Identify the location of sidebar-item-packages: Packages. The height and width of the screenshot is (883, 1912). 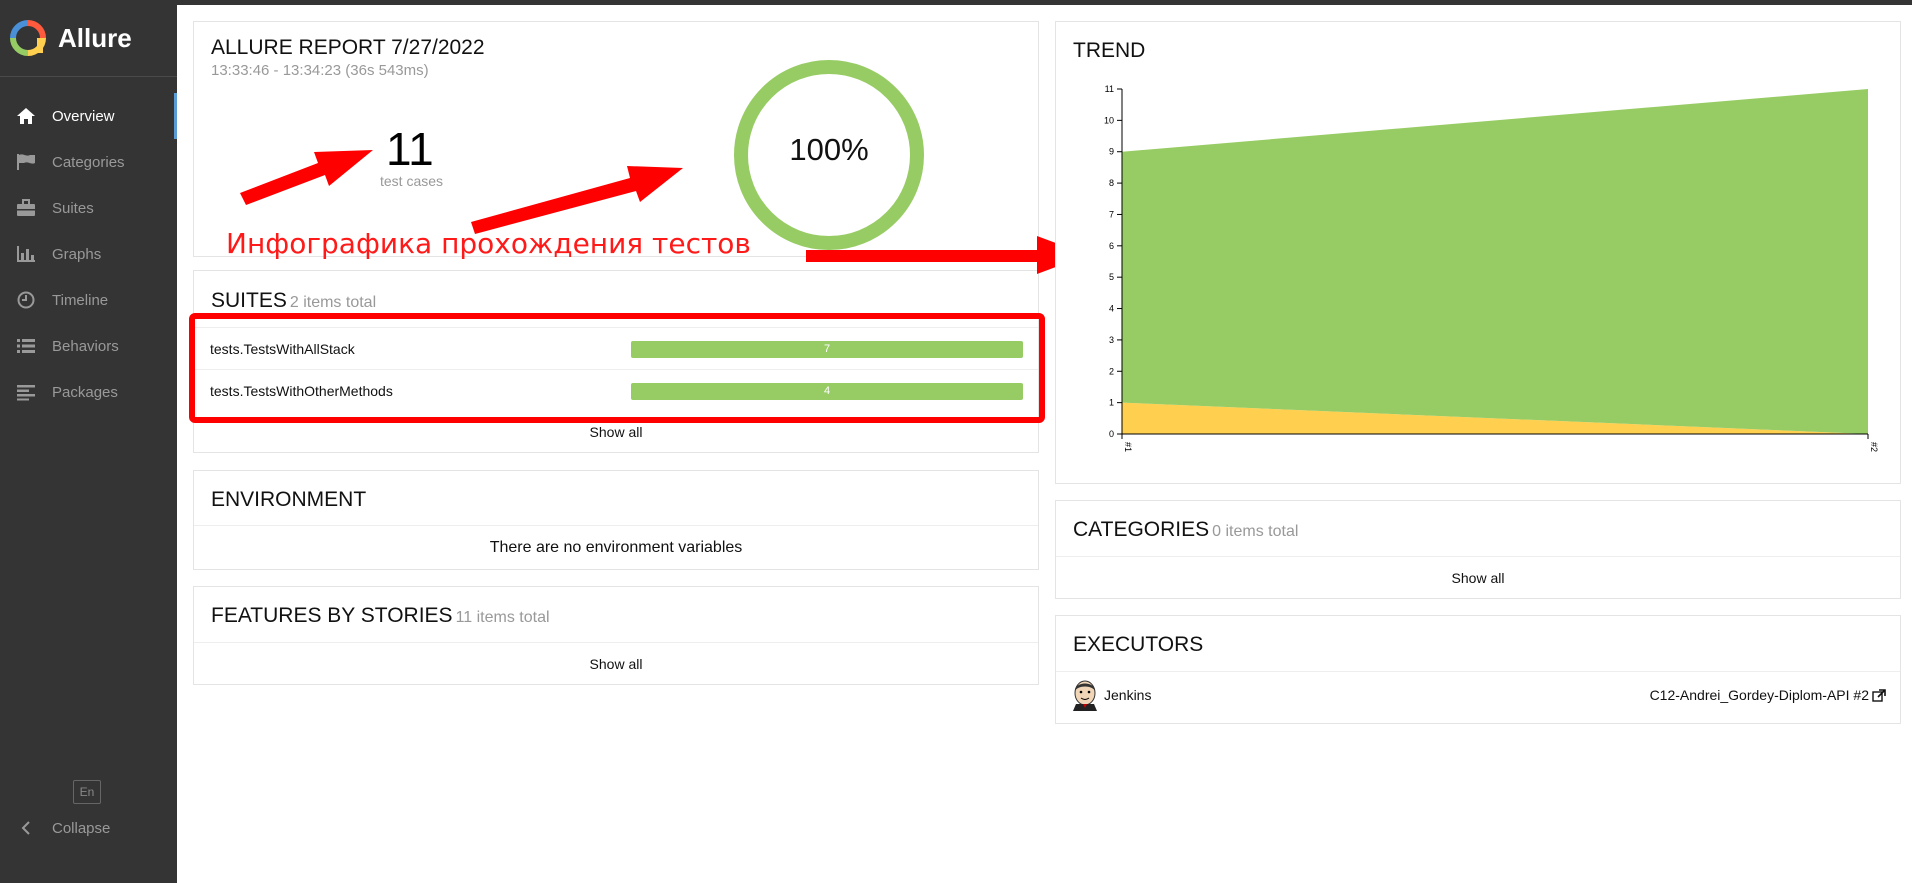
(88, 392).